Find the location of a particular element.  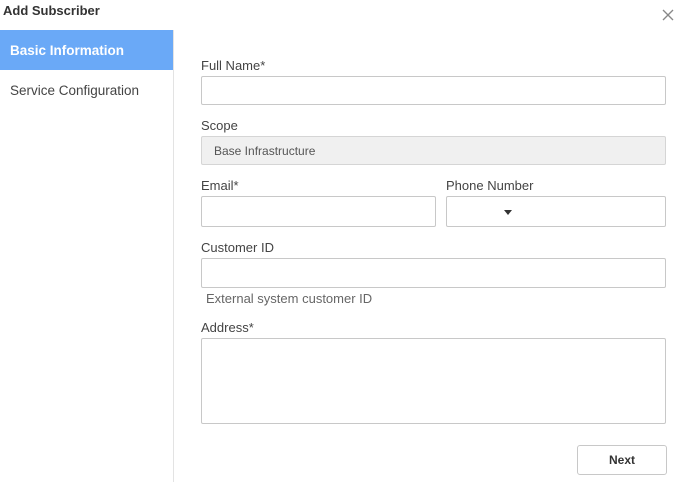

sidebar-item-basic-information: Basic Information is located at coordinates (86, 50).